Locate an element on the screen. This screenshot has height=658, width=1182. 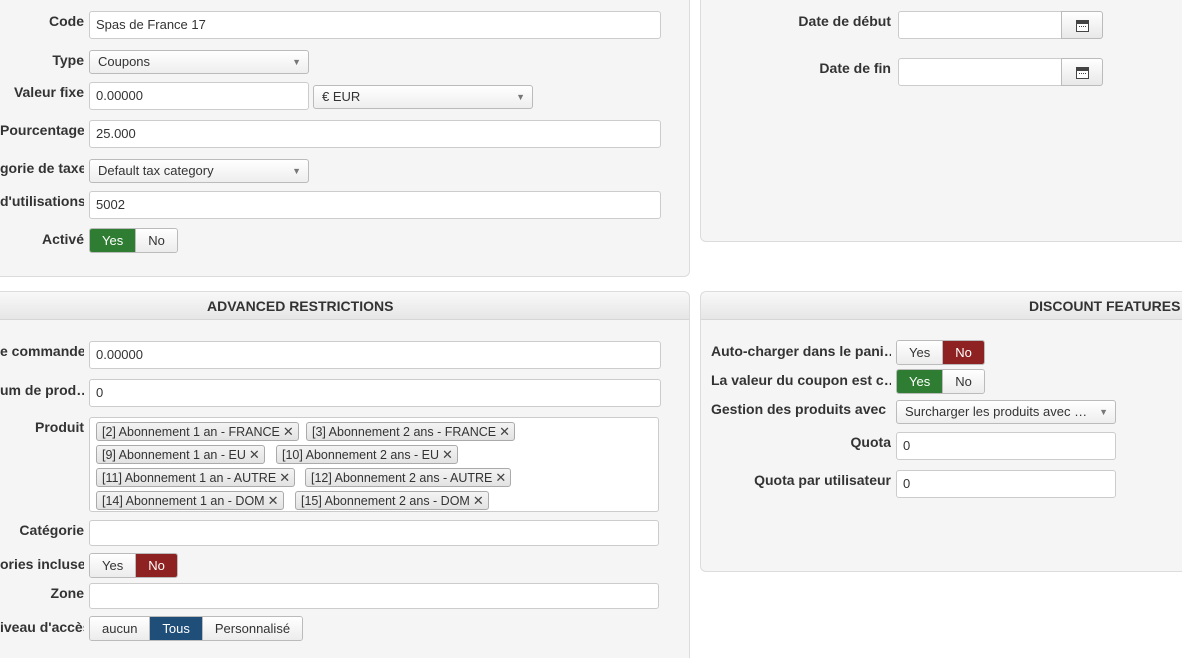
type-label: Type is located at coordinates (68, 60).